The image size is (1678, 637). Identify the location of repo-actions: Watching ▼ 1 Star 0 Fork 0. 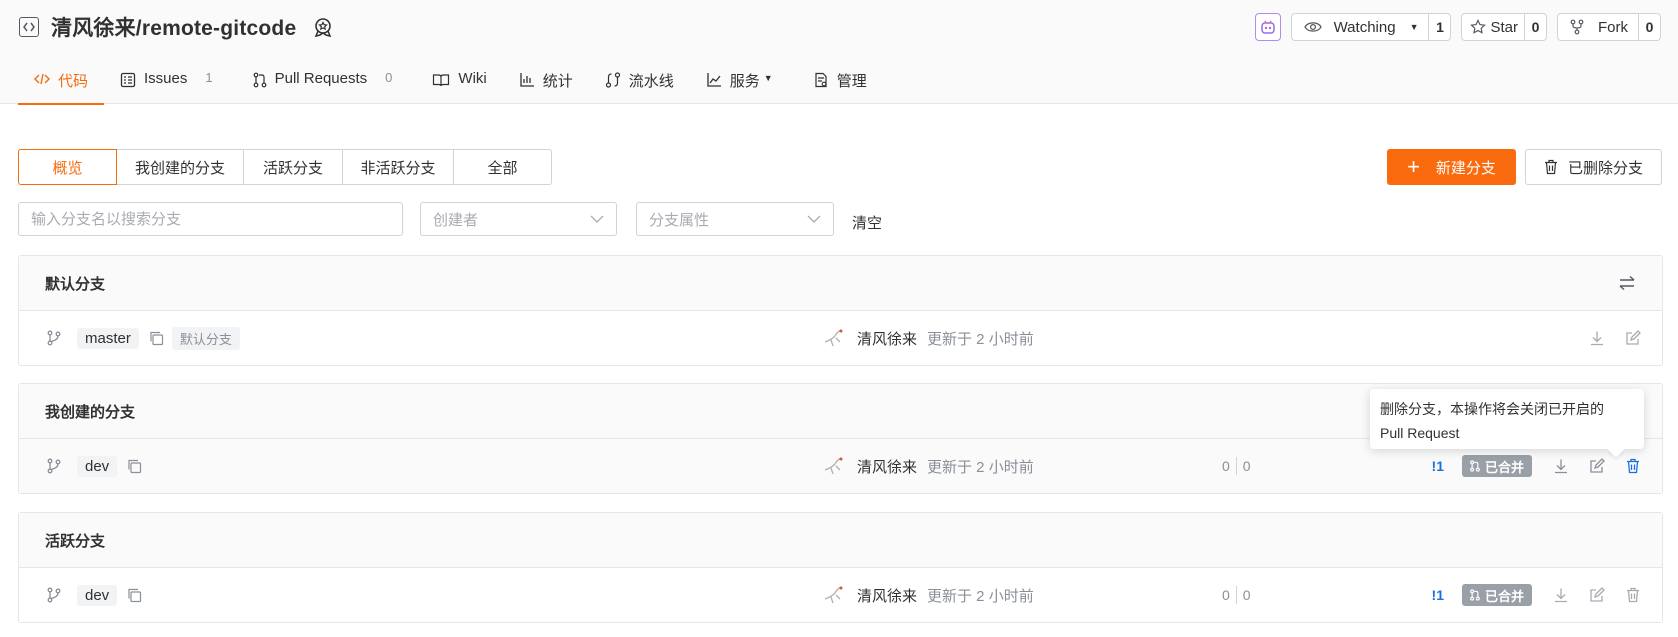
(1457, 27).